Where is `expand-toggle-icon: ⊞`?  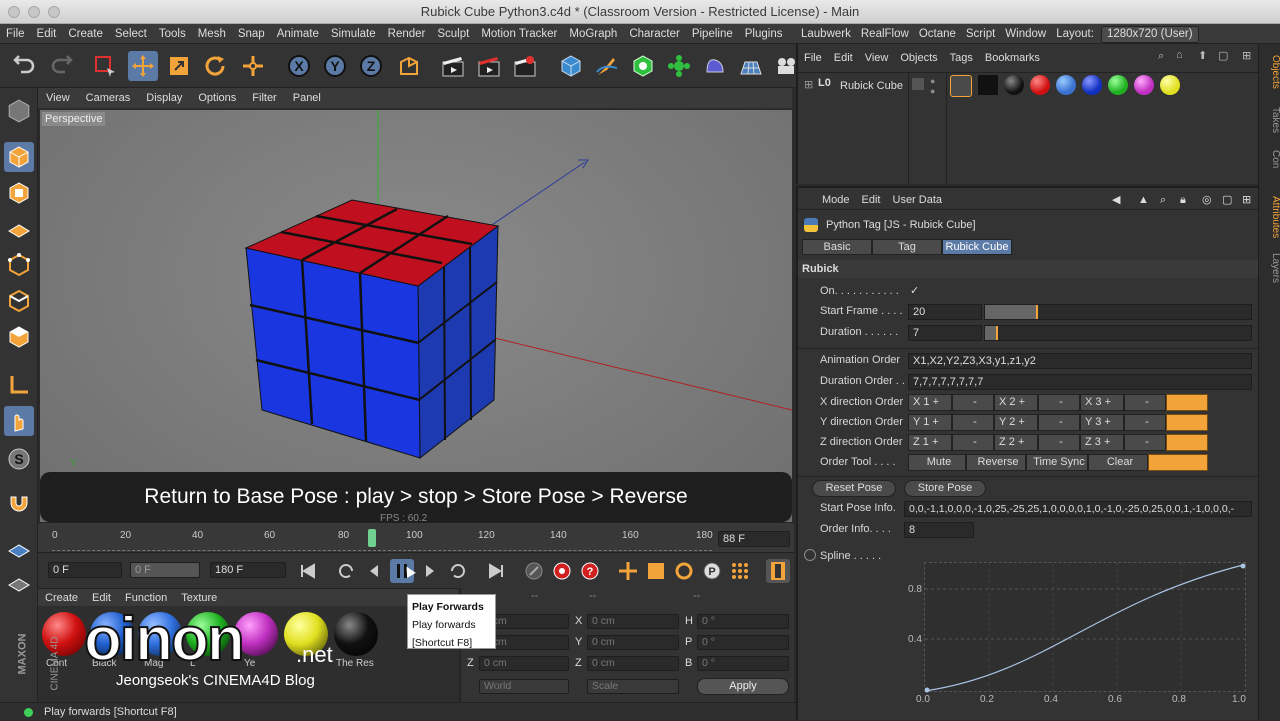 expand-toggle-icon: ⊞ is located at coordinates (808, 84).